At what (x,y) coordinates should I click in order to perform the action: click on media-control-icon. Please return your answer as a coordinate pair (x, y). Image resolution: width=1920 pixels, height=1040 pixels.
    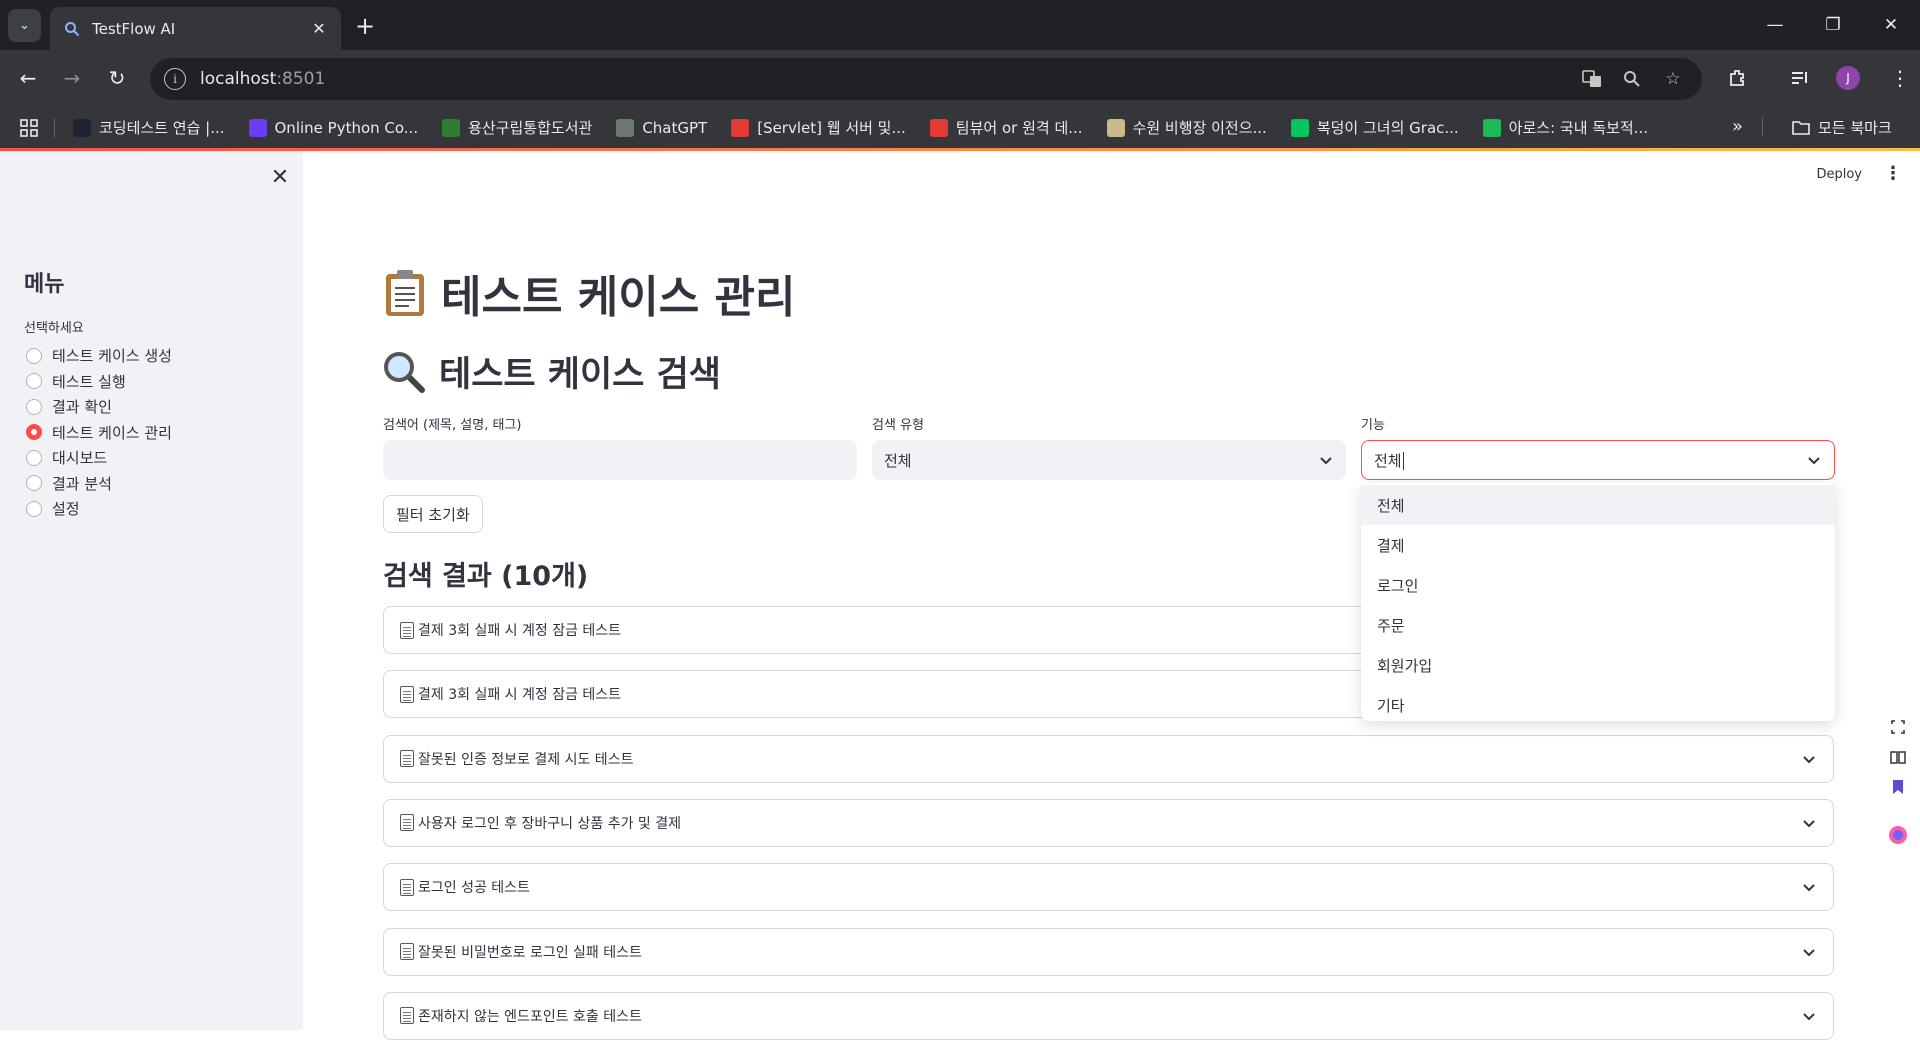
    Looking at the image, I should click on (1800, 78).